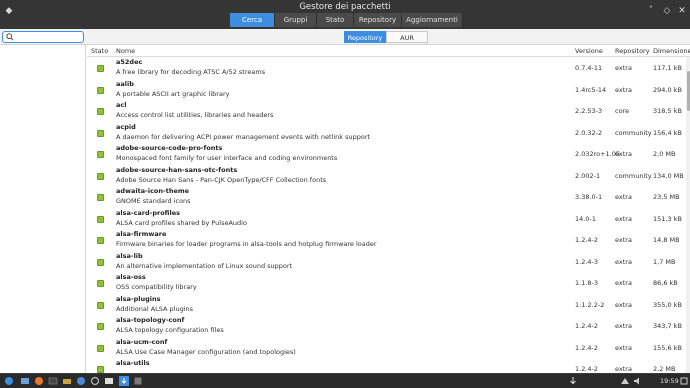 This screenshot has width=690, height=388. What do you see at coordinates (638, 381) in the screenshot?
I see `volume-icon` at bounding box center [638, 381].